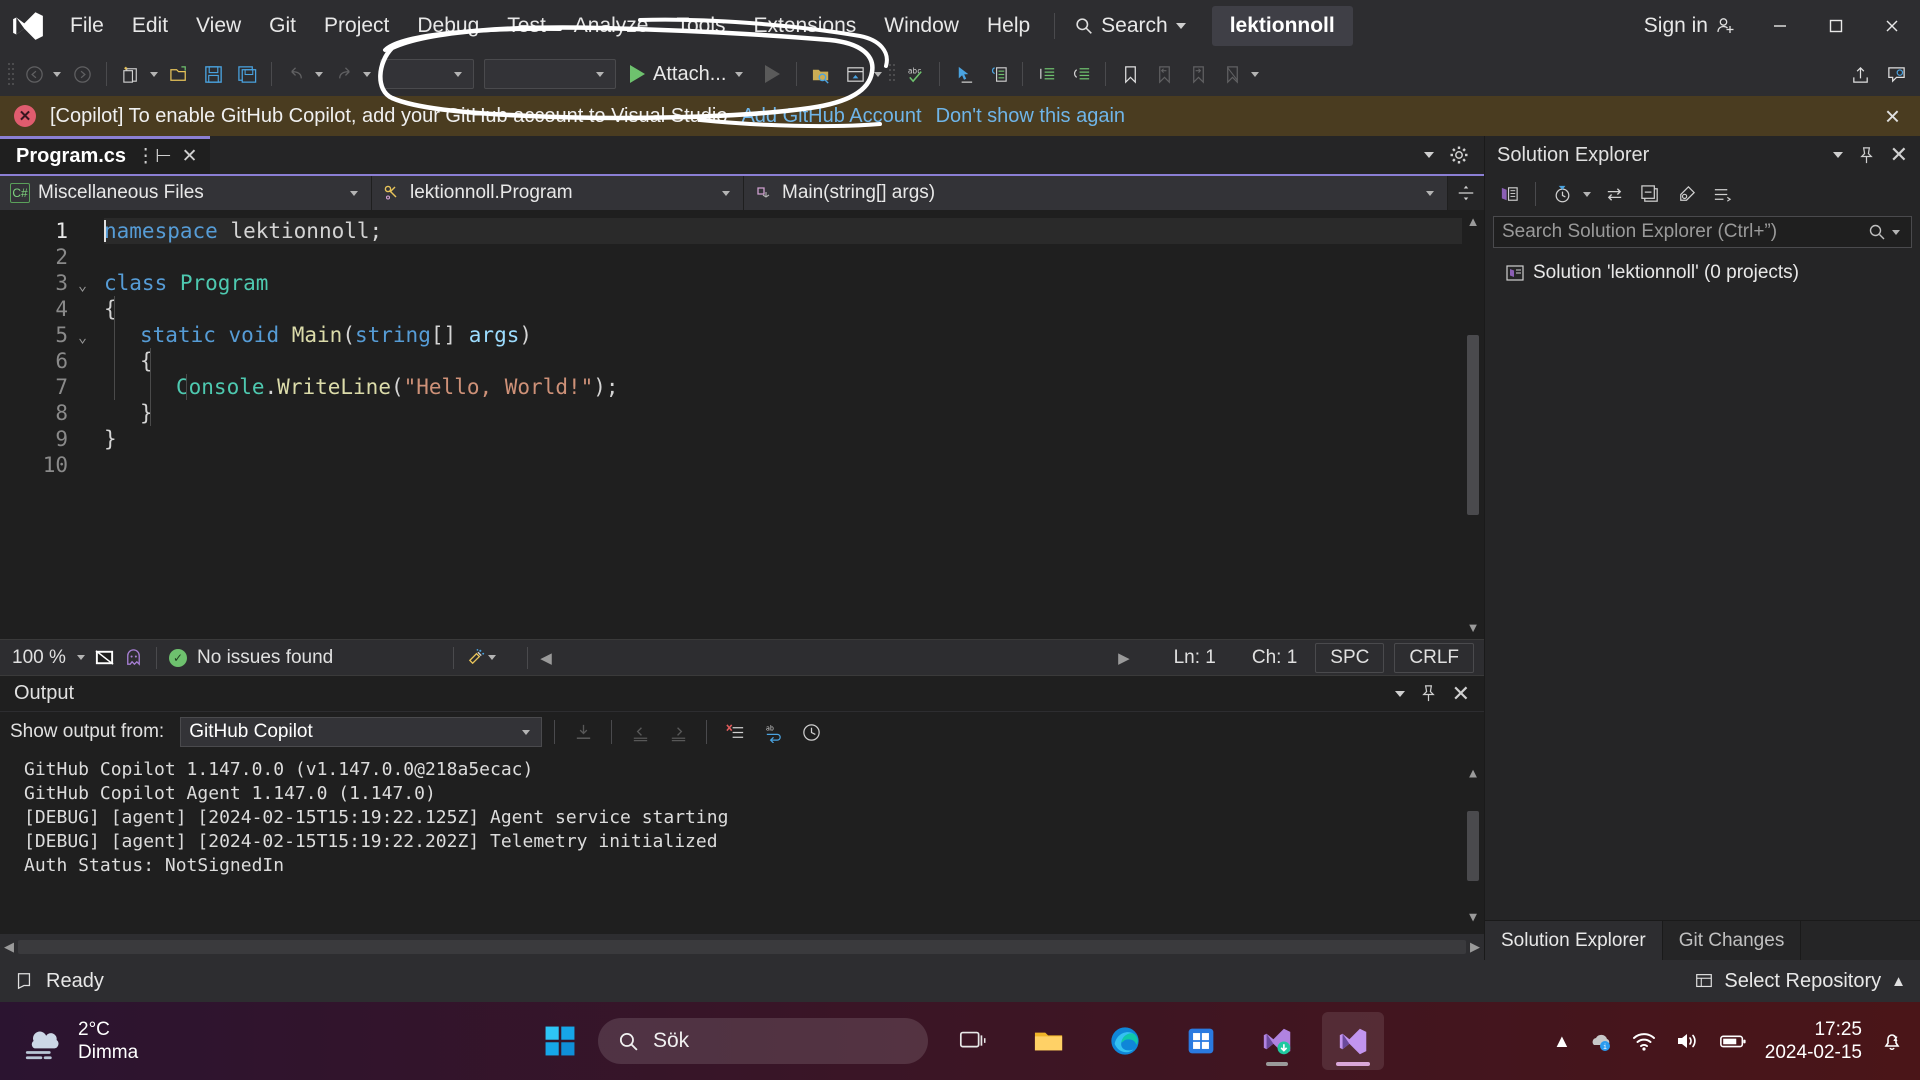  I want to click on solution-search-input: Search Solution Explorer (Ctrl+”), so click(1702, 232).